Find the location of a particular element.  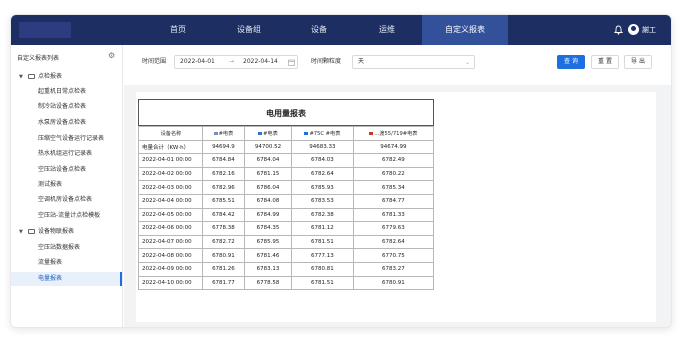

tree-item: 空压站设备点检表 is located at coordinates (66, 170).